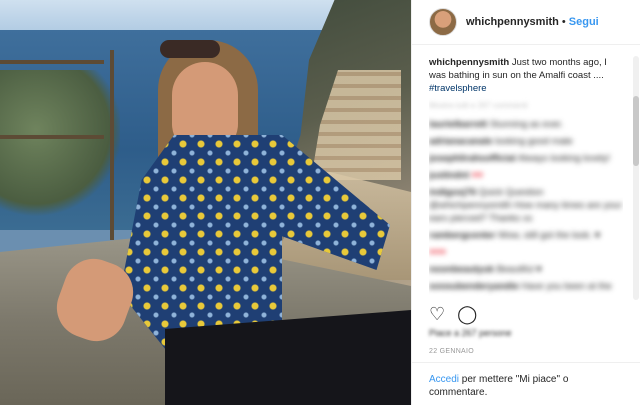 The image size is (640, 409). I want to click on list-item: noonbeautyuk Beautiful ♥, so click(526, 269).